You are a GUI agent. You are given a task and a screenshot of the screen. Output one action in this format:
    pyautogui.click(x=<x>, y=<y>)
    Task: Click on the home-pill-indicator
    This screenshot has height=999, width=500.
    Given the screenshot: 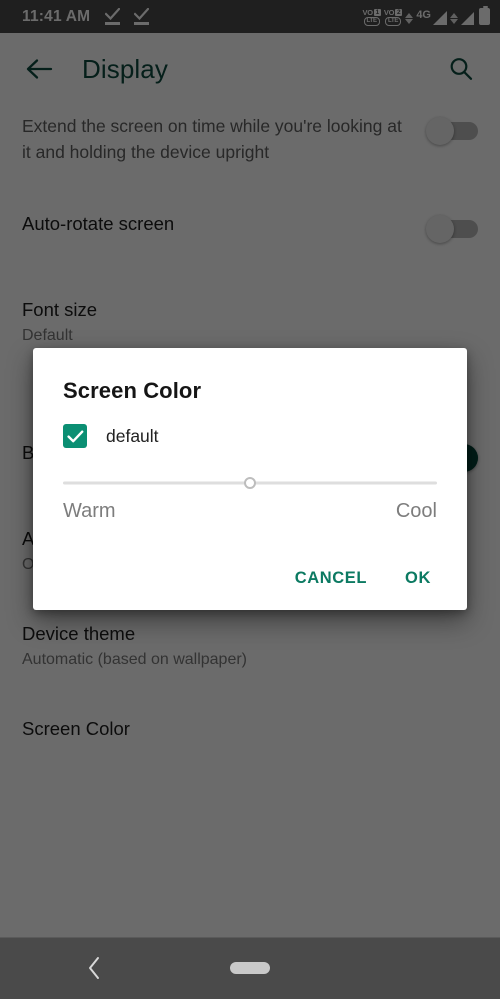 What is the action you would take?
    pyautogui.click(x=250, y=968)
    